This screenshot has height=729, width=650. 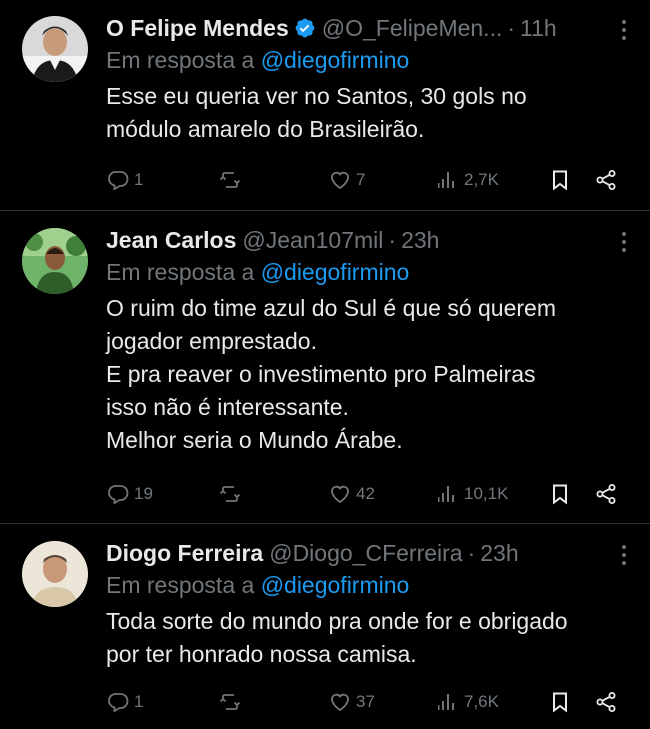 I want to click on tweet-text-line: Esse eu queria ver no Santos, 30 gols no, so click(x=316, y=96).